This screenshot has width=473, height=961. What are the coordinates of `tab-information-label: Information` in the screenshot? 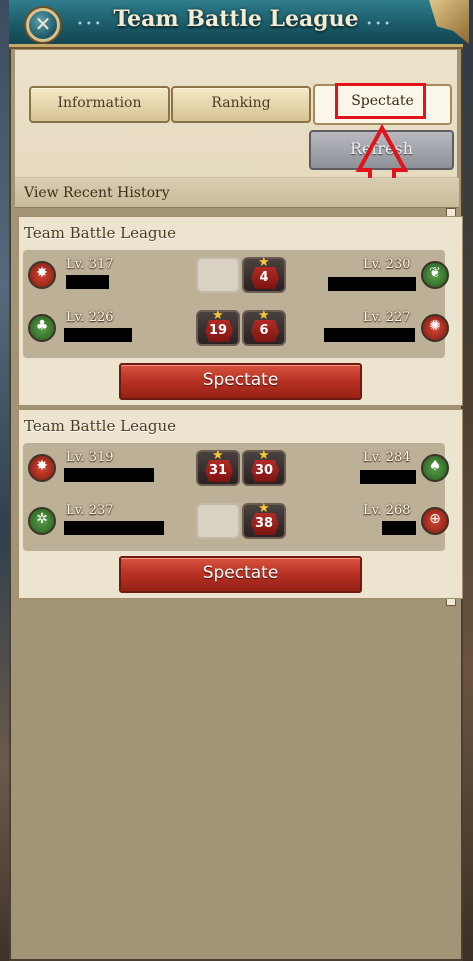 It's located at (99, 103).